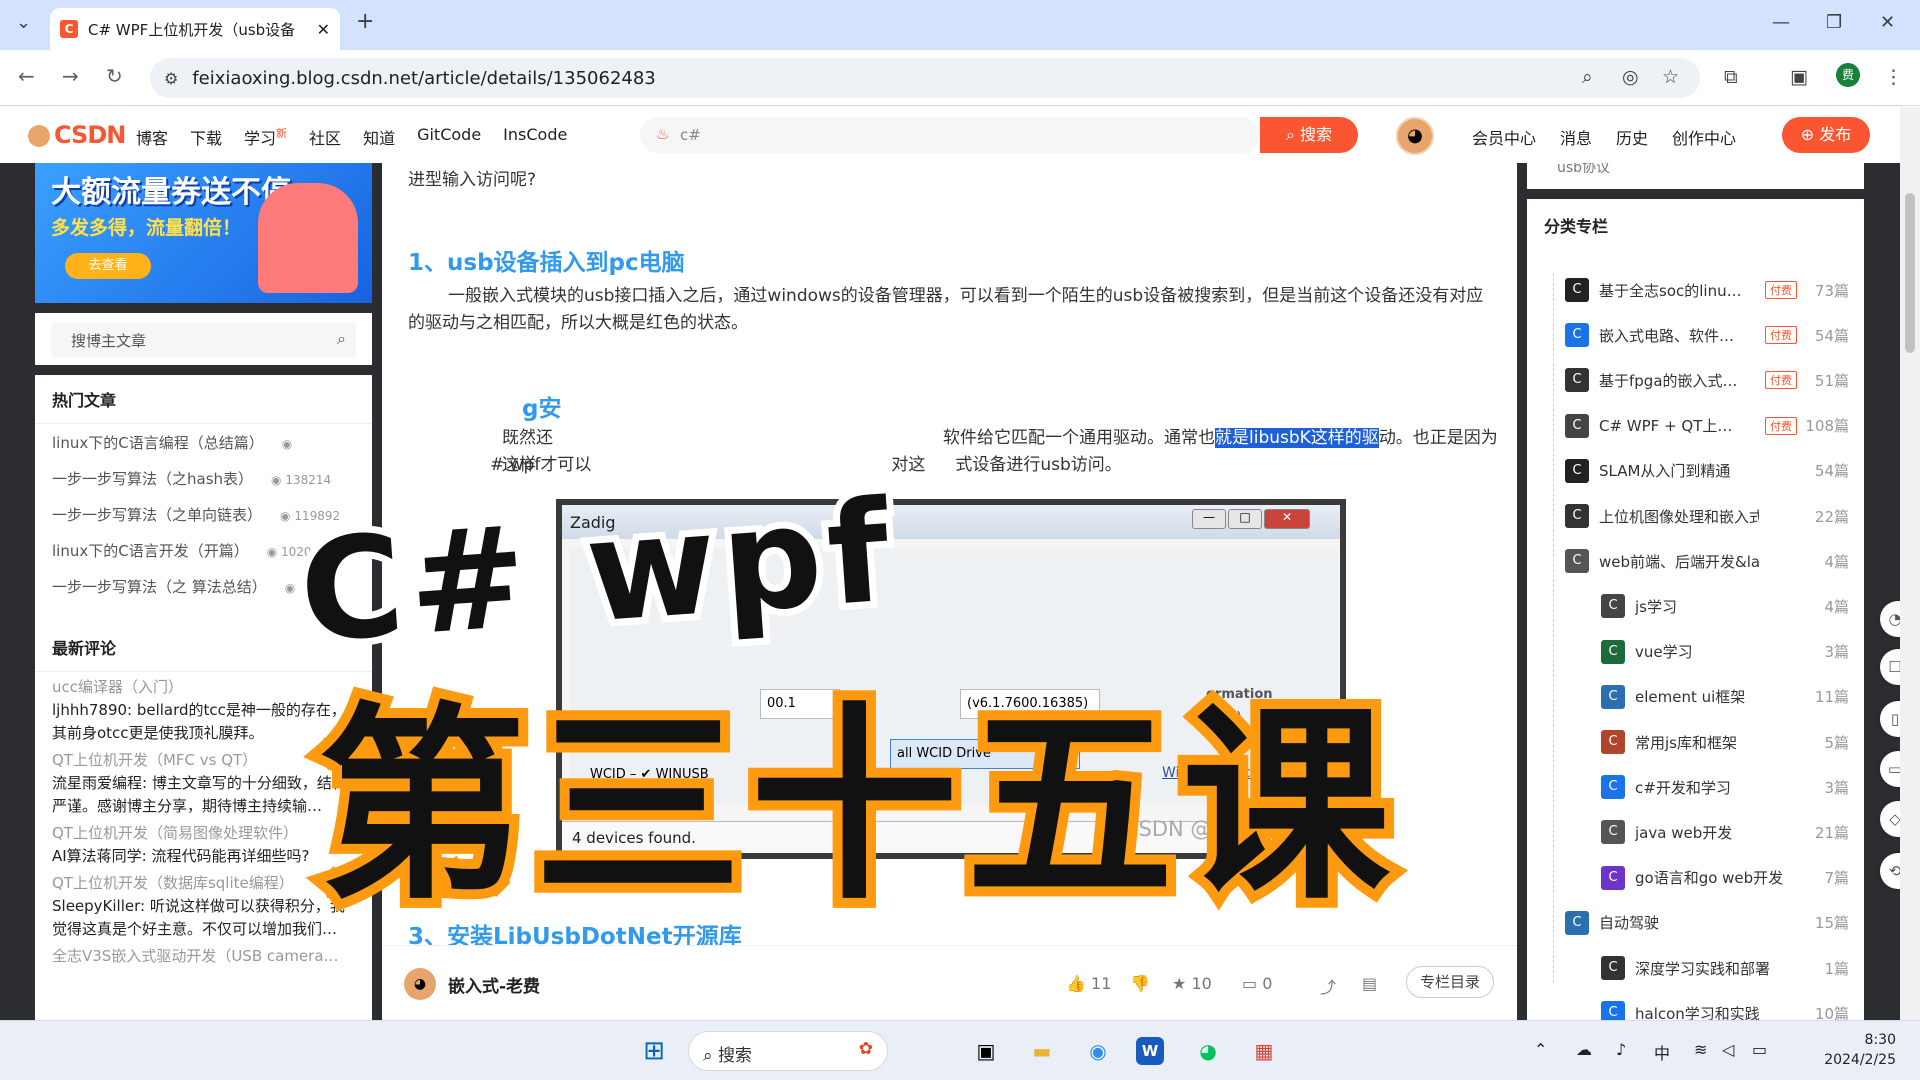 Image resolution: width=1920 pixels, height=1080 pixels. Describe the element at coordinates (23, 22) in the screenshot. I see `tab-list-chevron-icon: ⌄` at that location.